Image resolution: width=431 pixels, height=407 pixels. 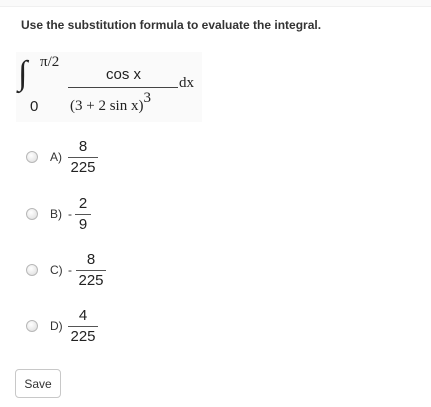 What do you see at coordinates (70, 214) in the screenshot?
I see `option-b-sign: -` at bounding box center [70, 214].